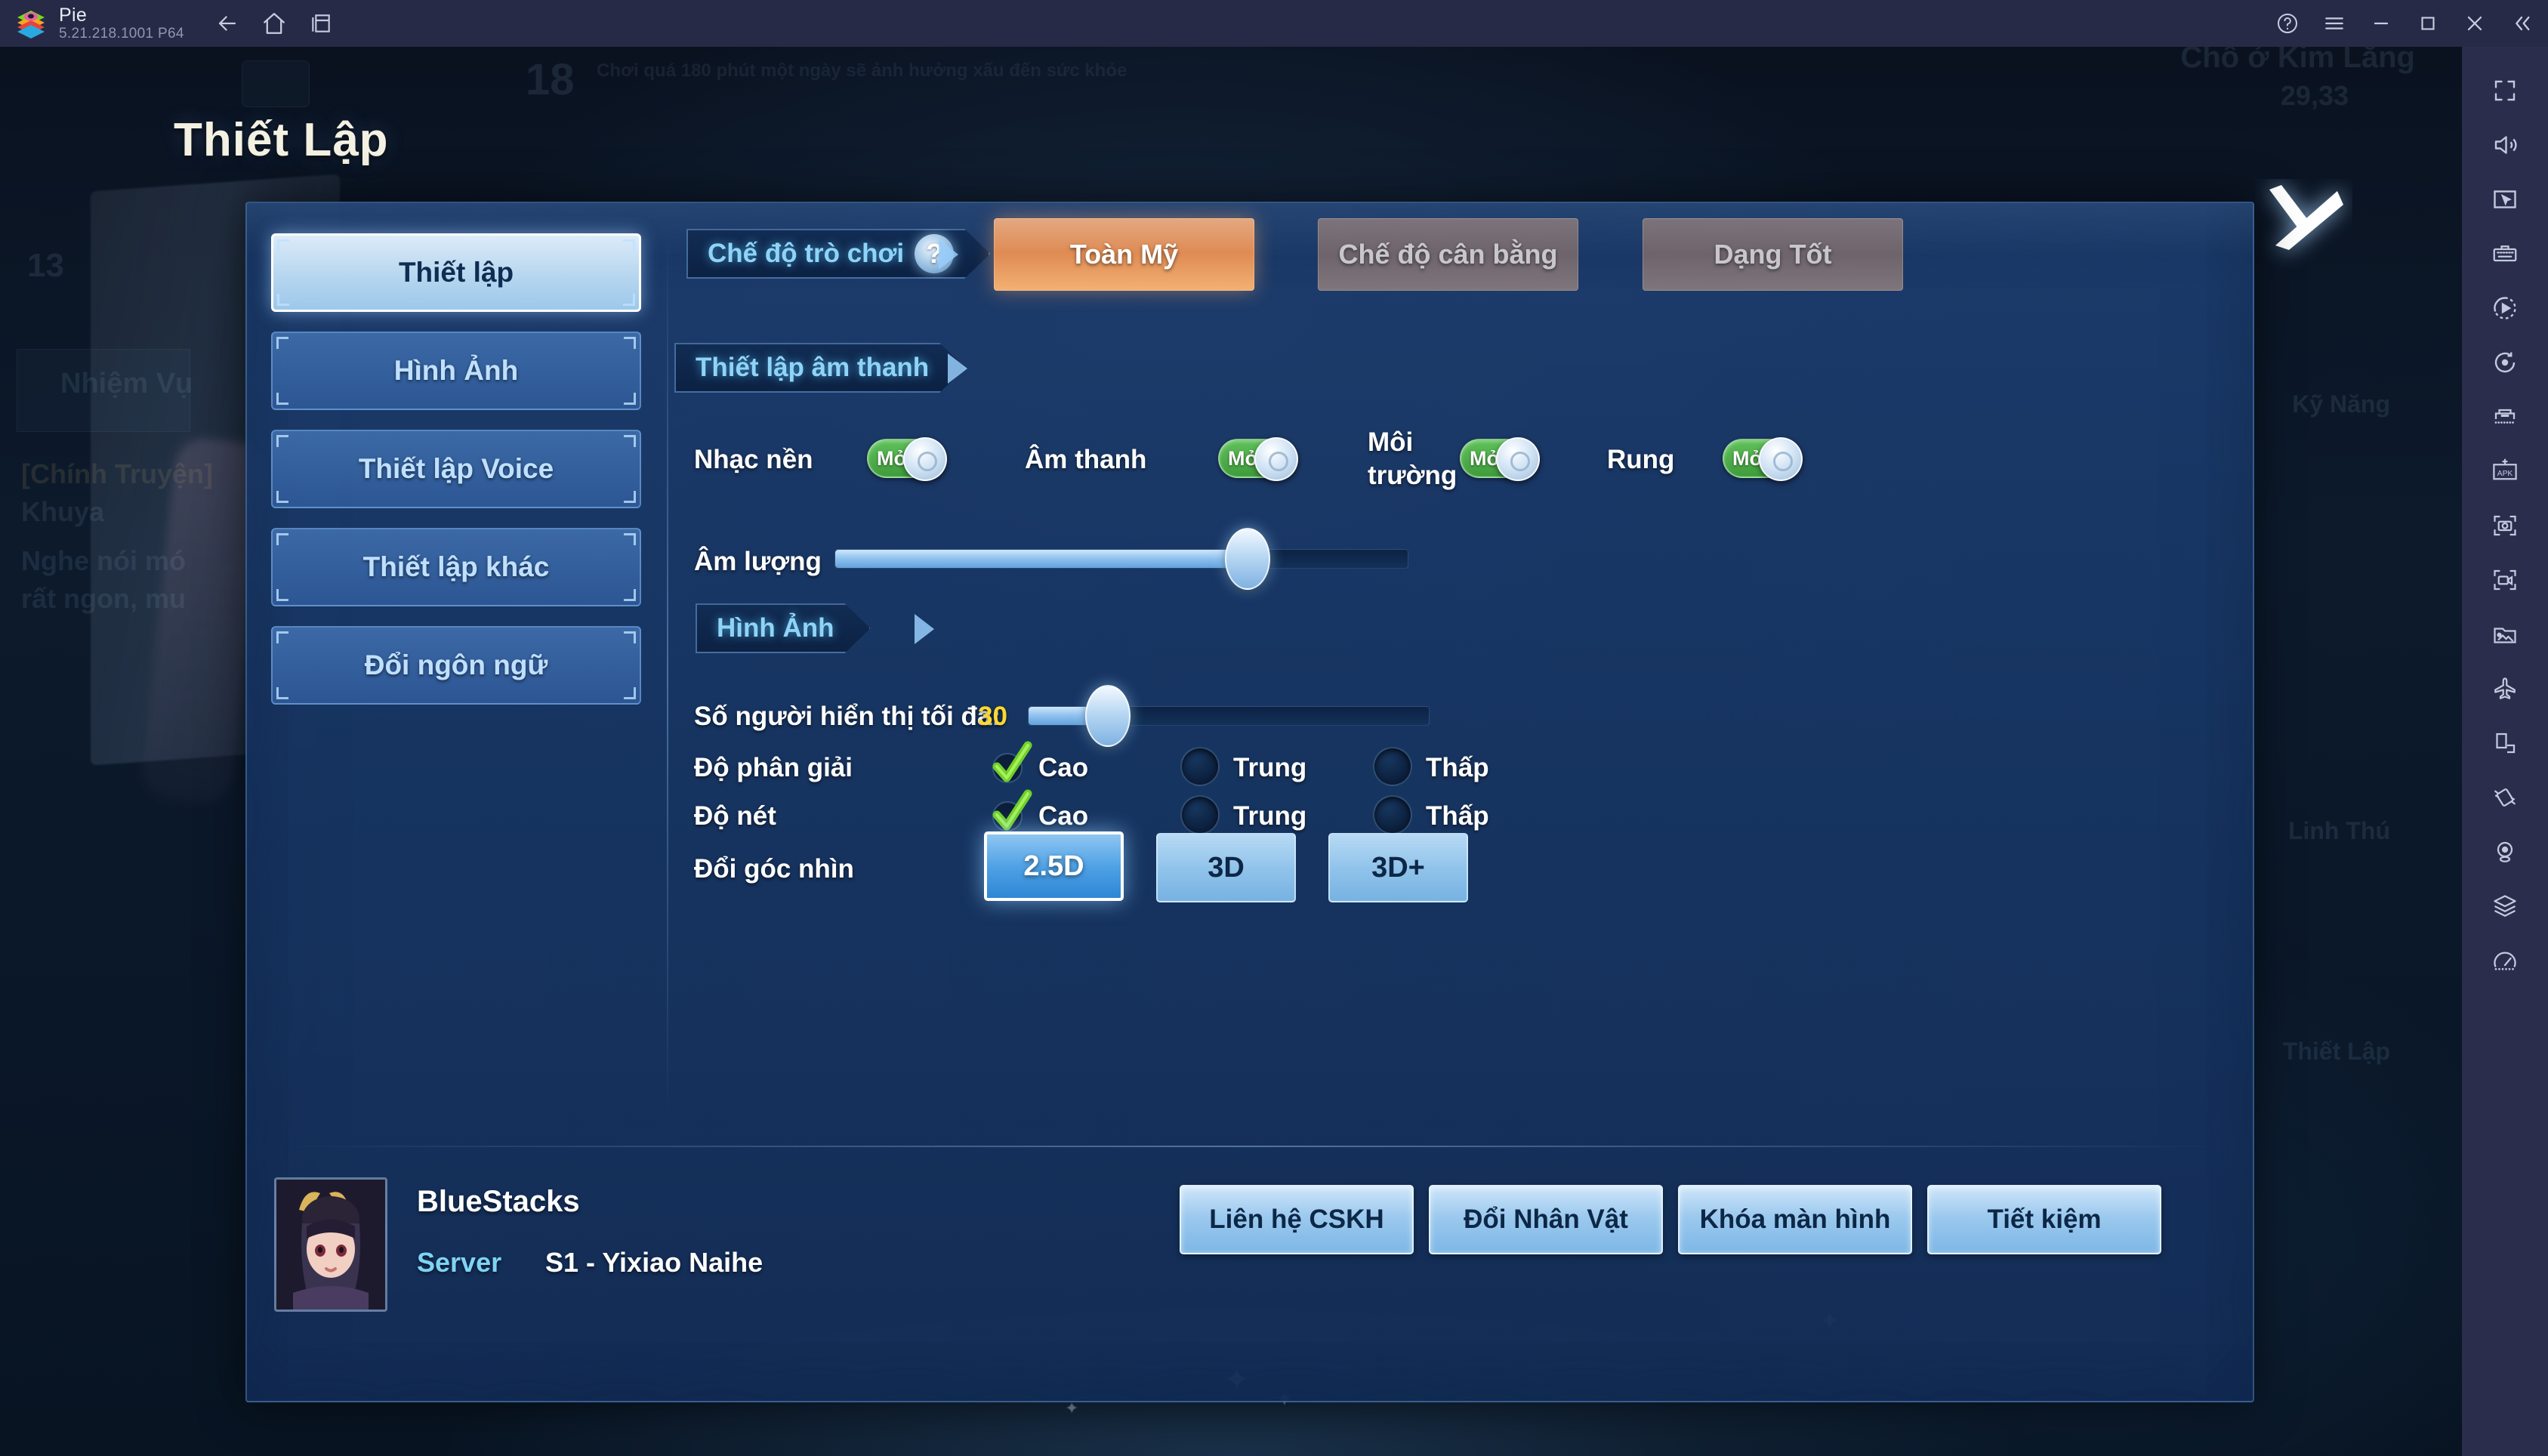 This screenshot has height=1456, width=2548. Describe the element at coordinates (276, 83) in the screenshot. I see `background-chat-dropdown` at that location.